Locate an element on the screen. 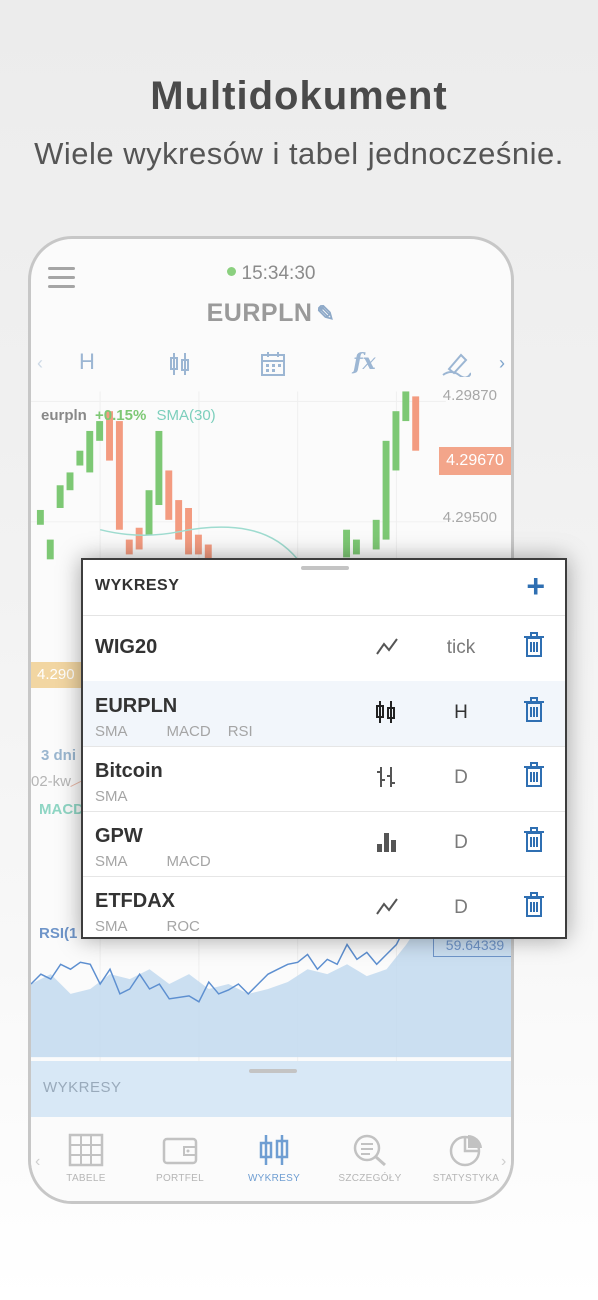  chart-toolbar: ‹ H fx › is located at coordinates (271, 365).